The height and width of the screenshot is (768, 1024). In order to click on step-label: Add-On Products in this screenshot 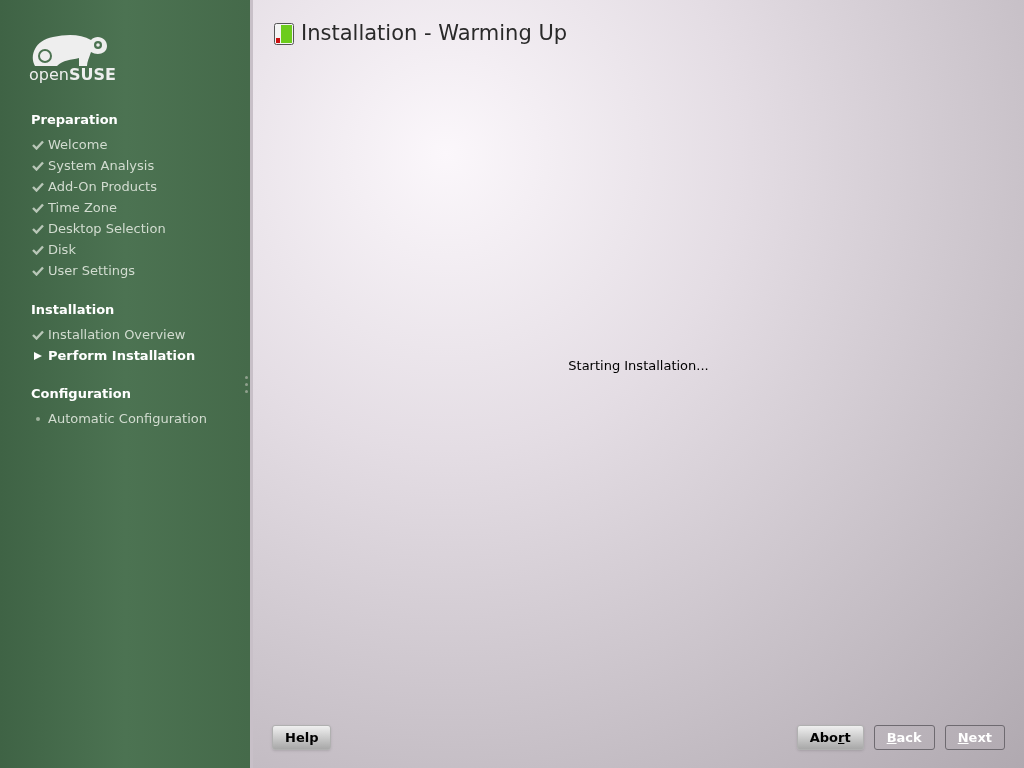, I will do `click(102, 187)`.